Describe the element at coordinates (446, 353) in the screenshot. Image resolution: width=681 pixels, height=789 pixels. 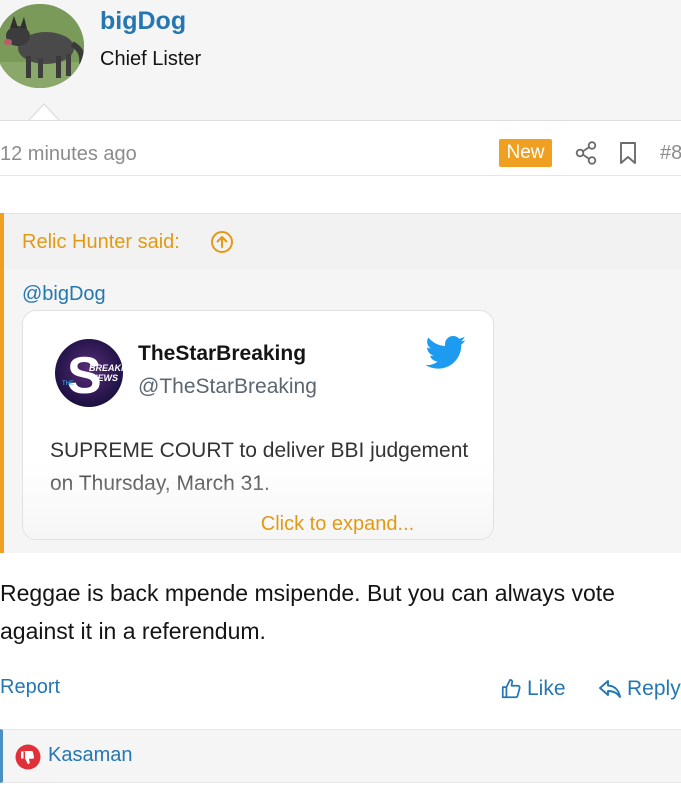
I see `twitter-bird-icon` at that location.